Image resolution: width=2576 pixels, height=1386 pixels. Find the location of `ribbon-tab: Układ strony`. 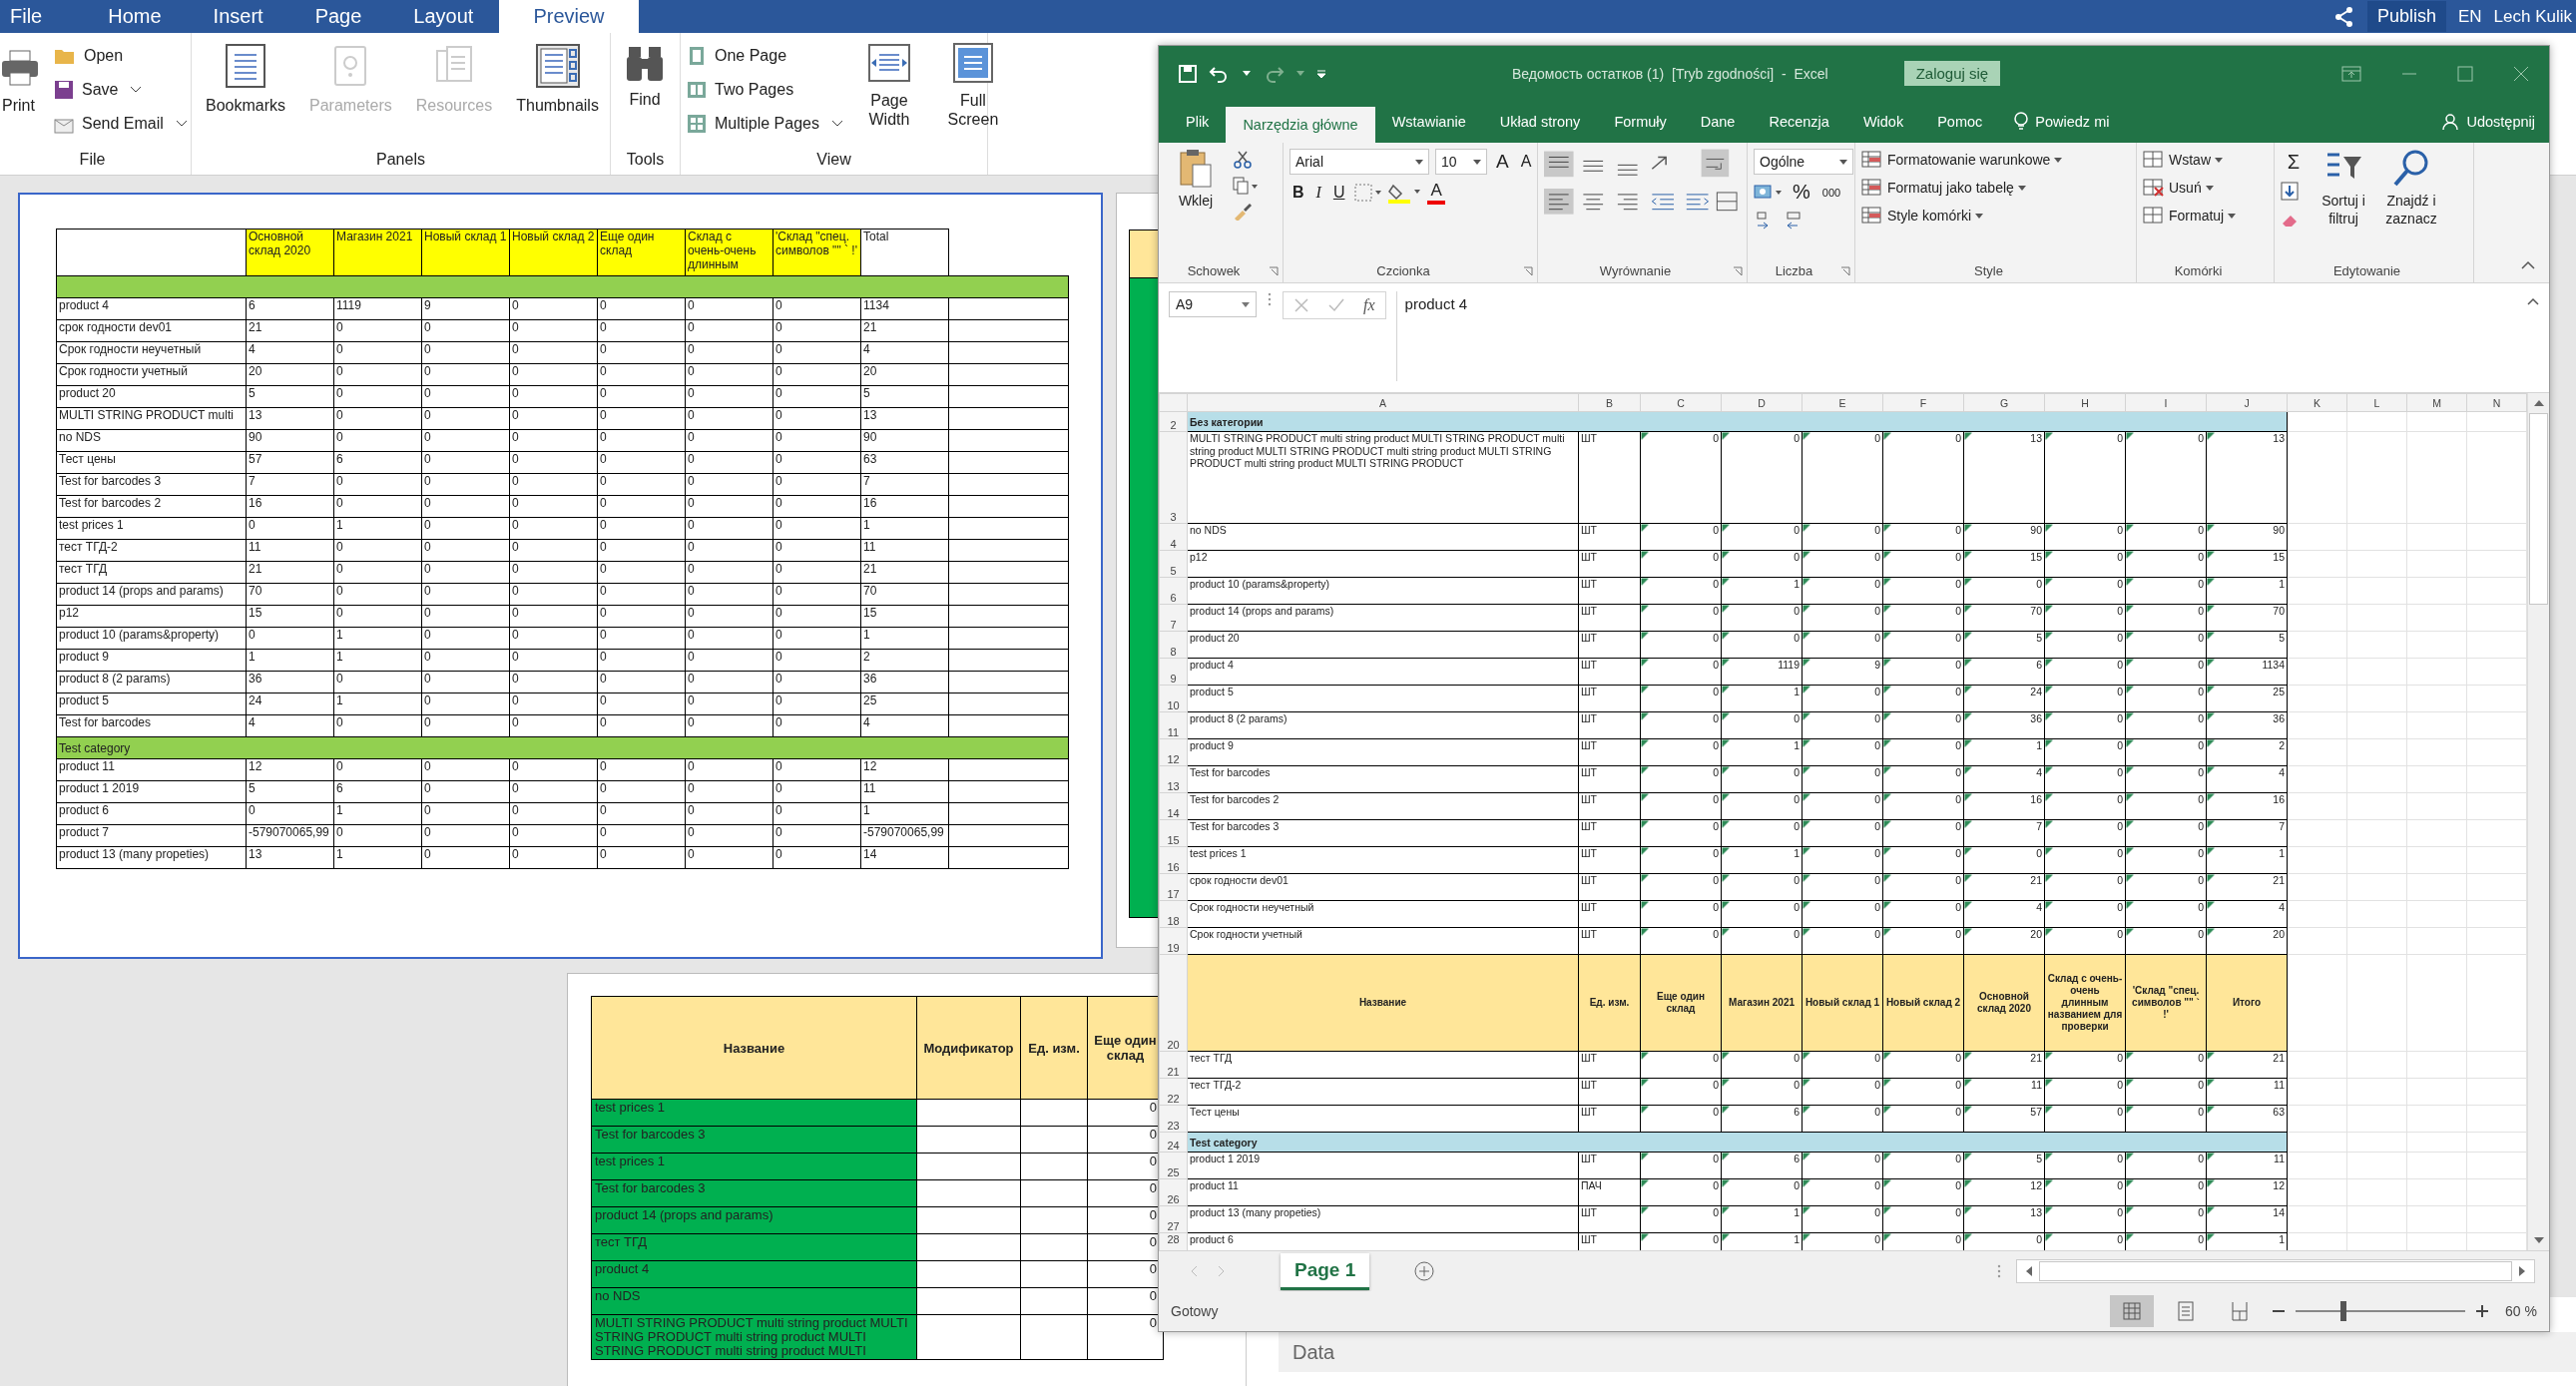

ribbon-tab: Układ strony is located at coordinates (1540, 122).